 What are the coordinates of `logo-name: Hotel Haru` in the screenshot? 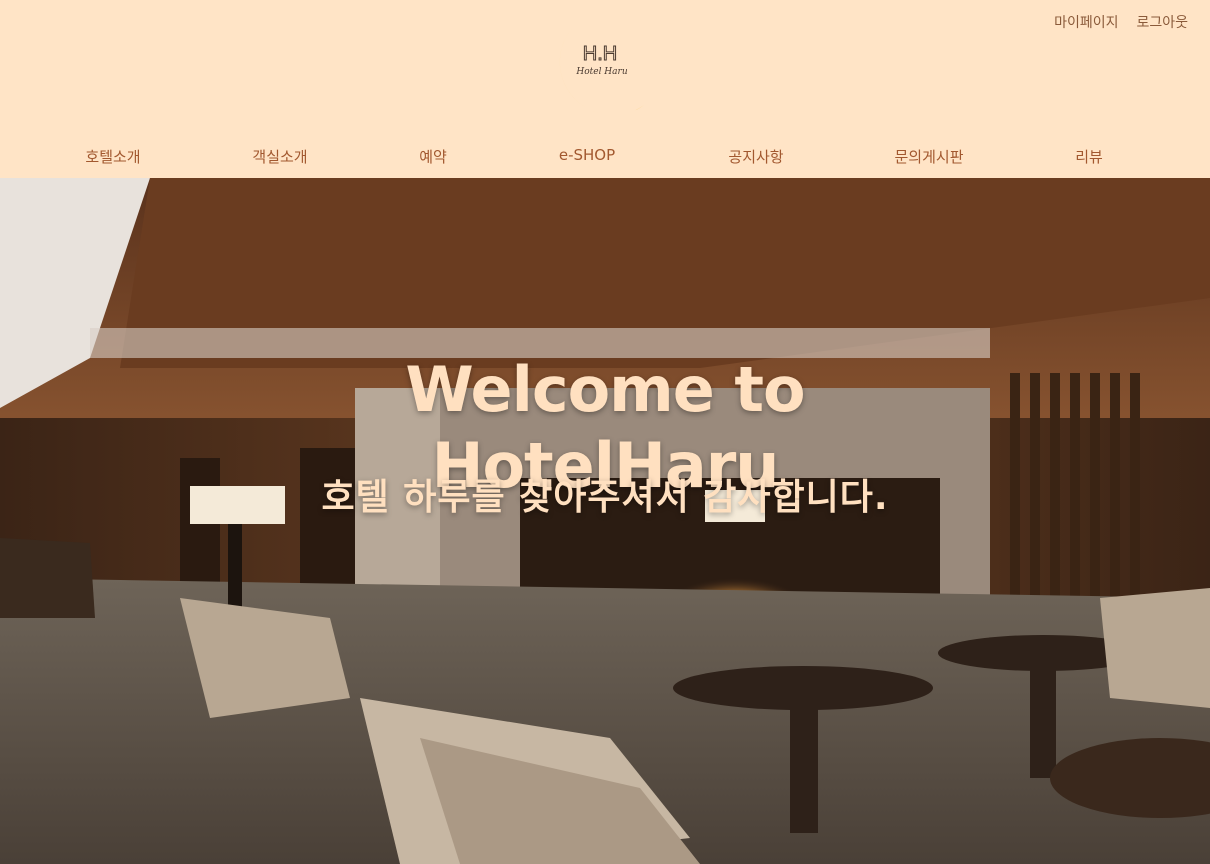 It's located at (601, 72).